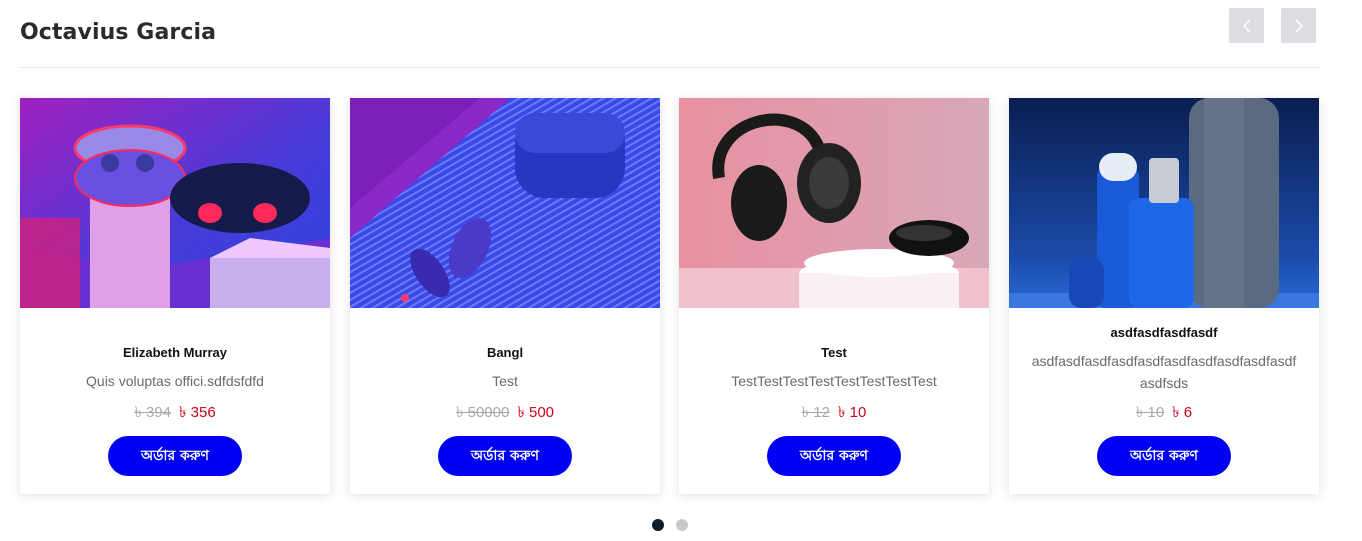 This screenshot has width=1362, height=541. Describe the element at coordinates (834, 381) in the screenshot. I see `product-description: TestTestTestTestTestTestTestTest` at that location.